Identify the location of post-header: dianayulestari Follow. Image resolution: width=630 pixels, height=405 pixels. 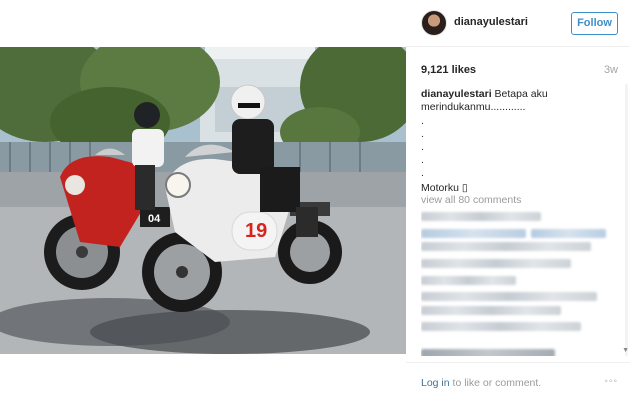
(518, 23).